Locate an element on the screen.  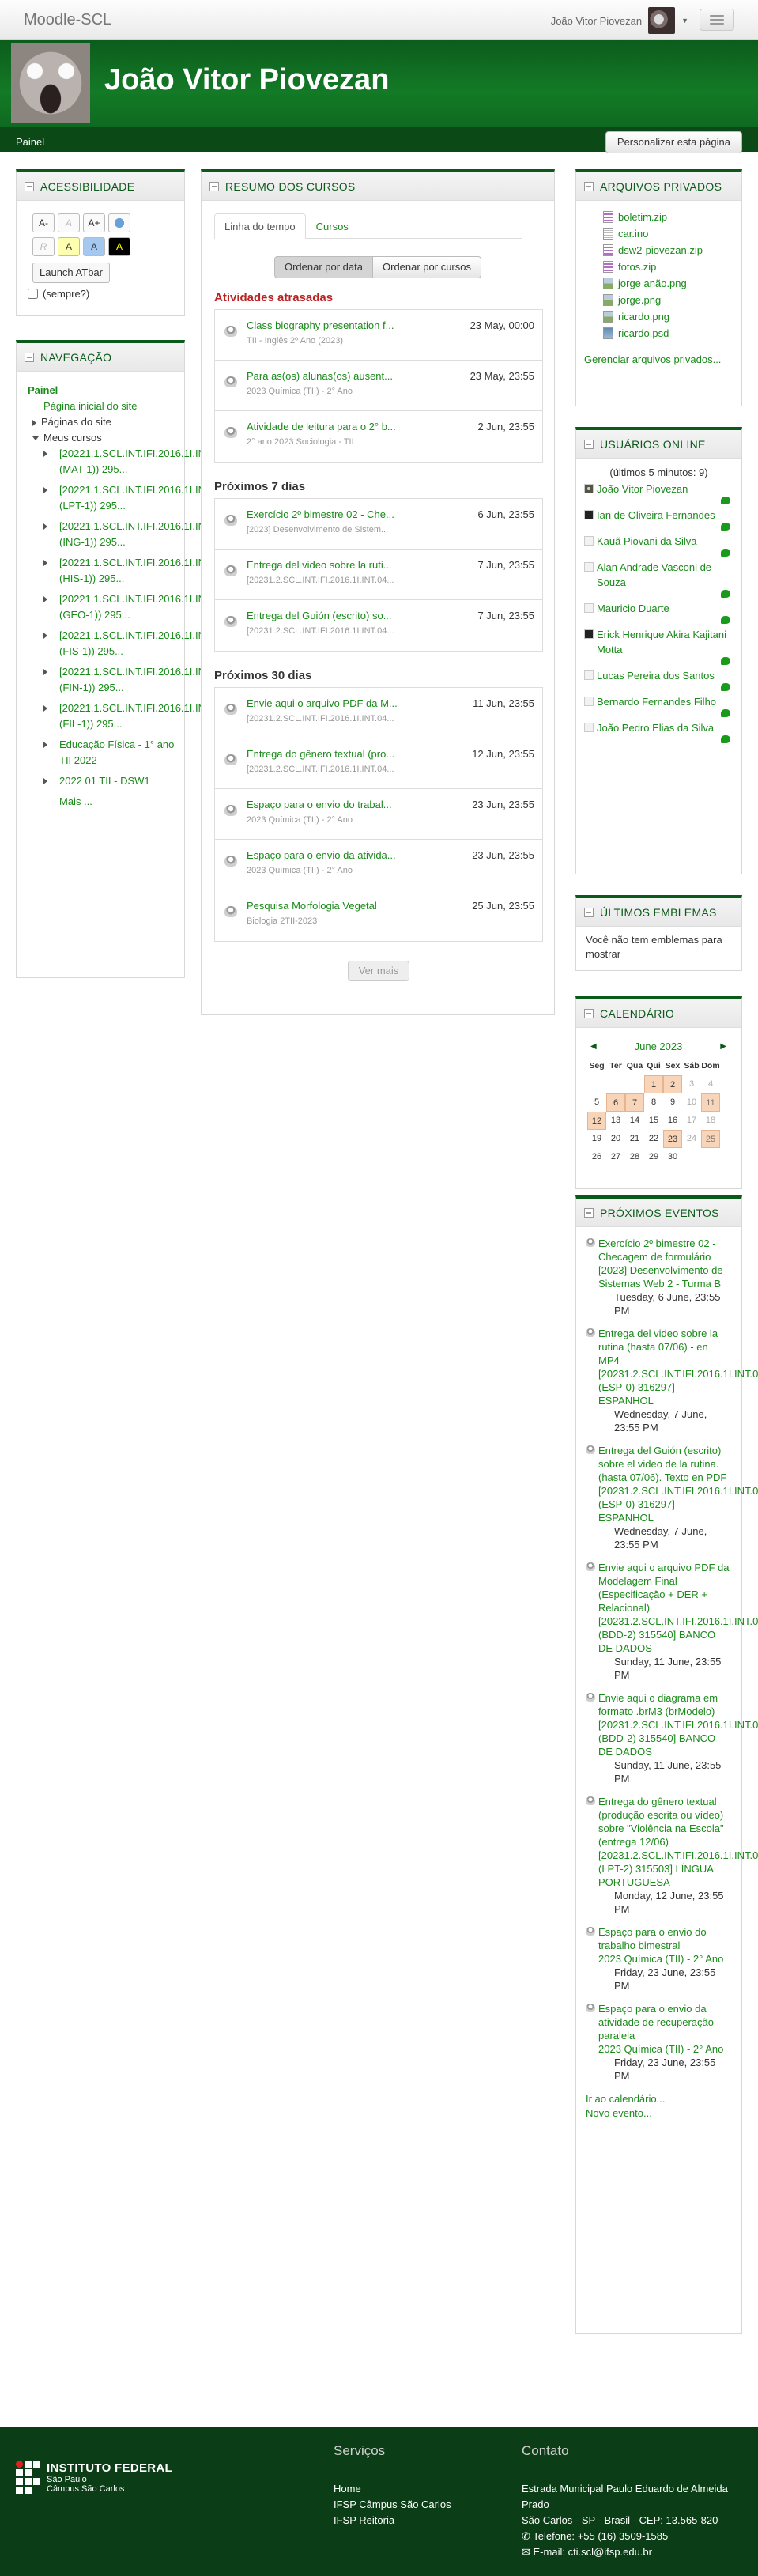
file-link: dsw2-piovezan.zip is located at coordinates (660, 250).